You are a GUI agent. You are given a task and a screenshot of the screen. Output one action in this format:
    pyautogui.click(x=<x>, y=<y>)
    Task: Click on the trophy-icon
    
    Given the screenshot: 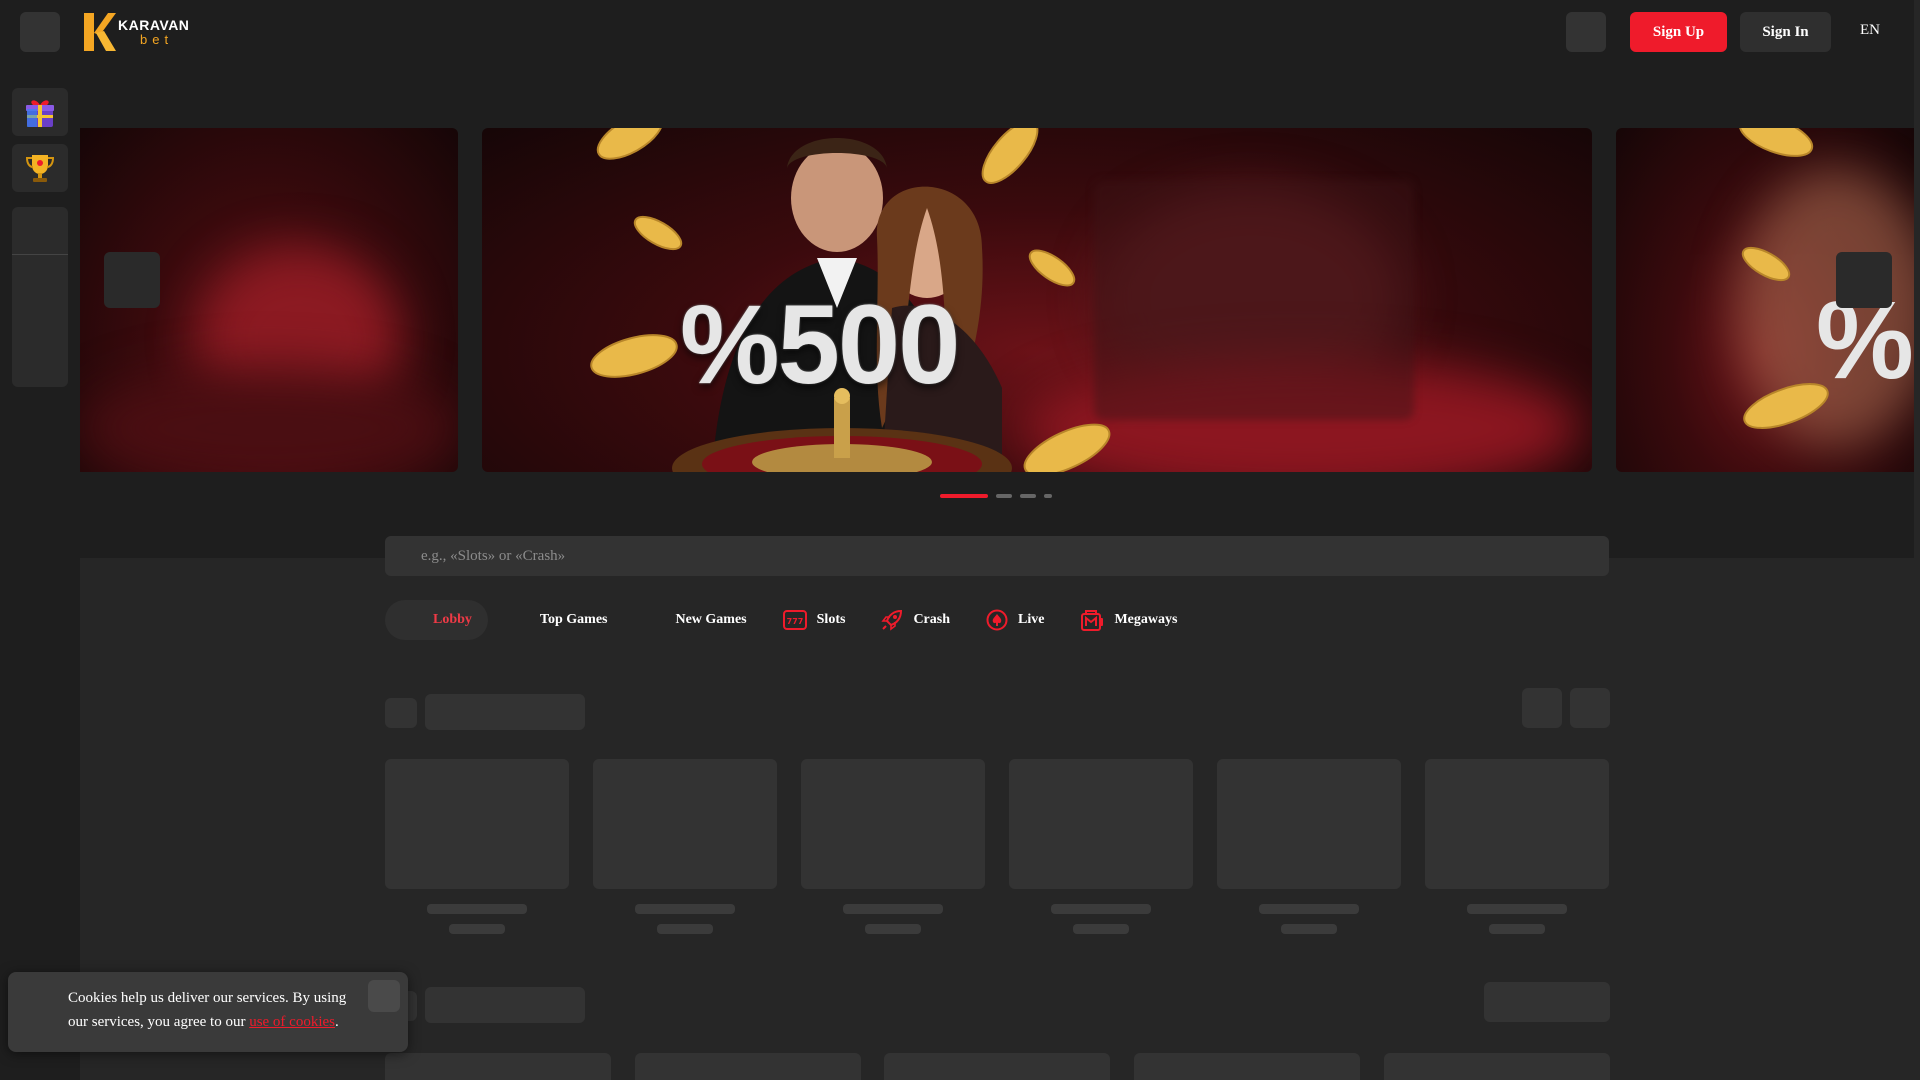 What is the action you would take?
    pyautogui.click(x=40, y=168)
    